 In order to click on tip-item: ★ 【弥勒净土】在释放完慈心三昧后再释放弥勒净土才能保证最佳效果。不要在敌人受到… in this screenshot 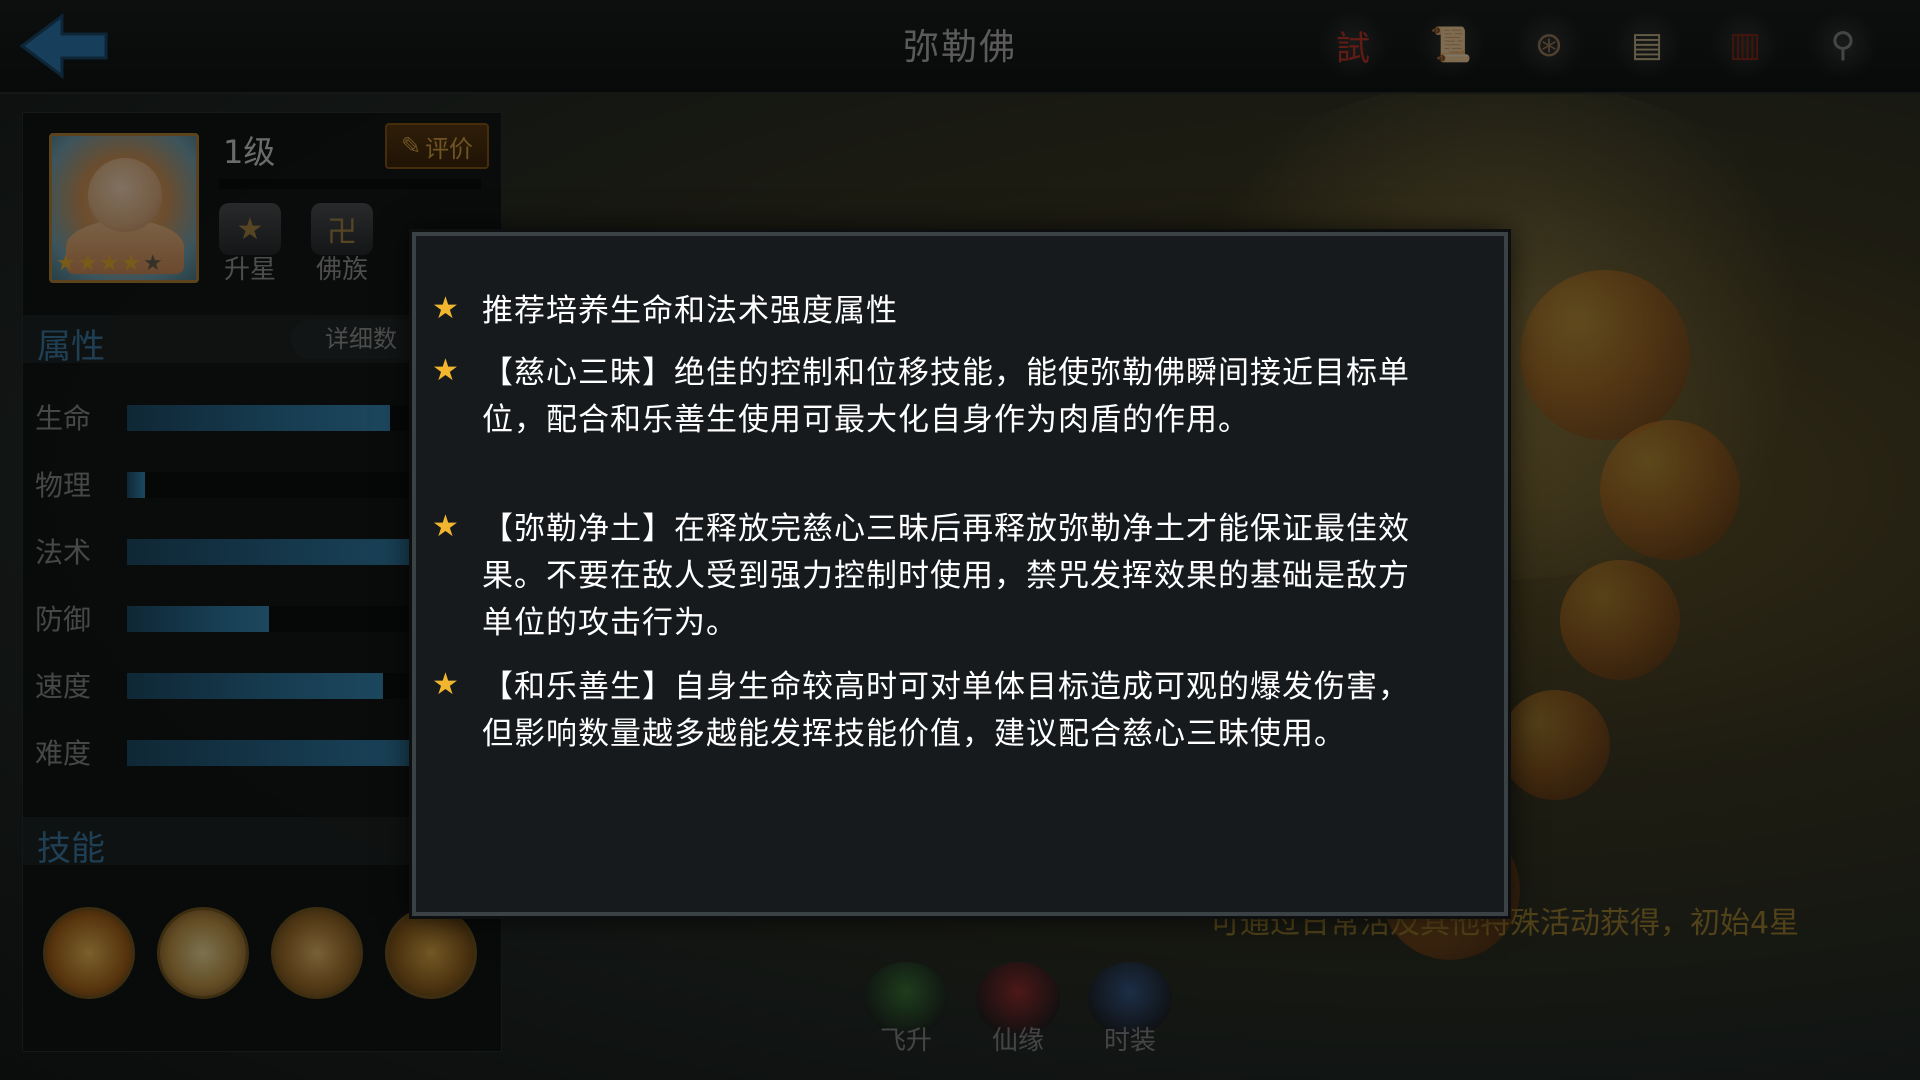, I will do `click(932, 576)`.